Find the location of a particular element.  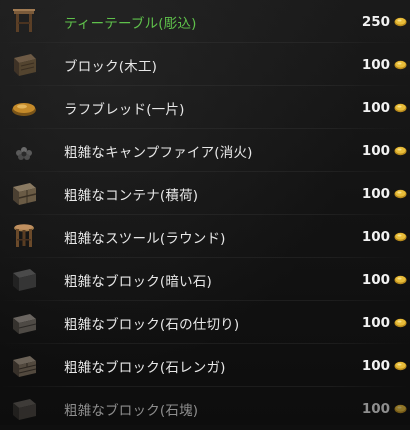

tea-table-icon is located at coordinates (24, 21).